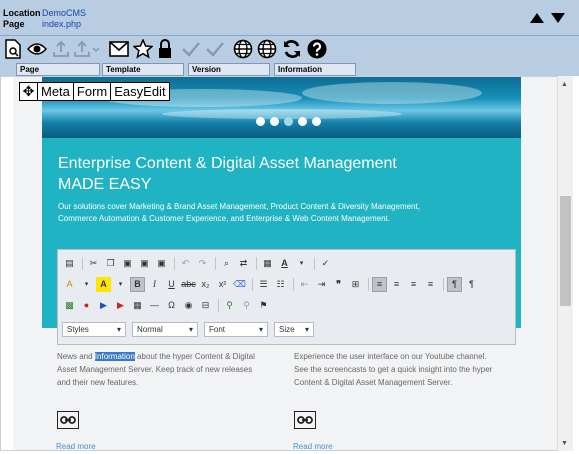 This screenshot has width=579, height=454. Describe the element at coordinates (236, 329) in the screenshot. I see `font-dropdown: Font ▾` at that location.